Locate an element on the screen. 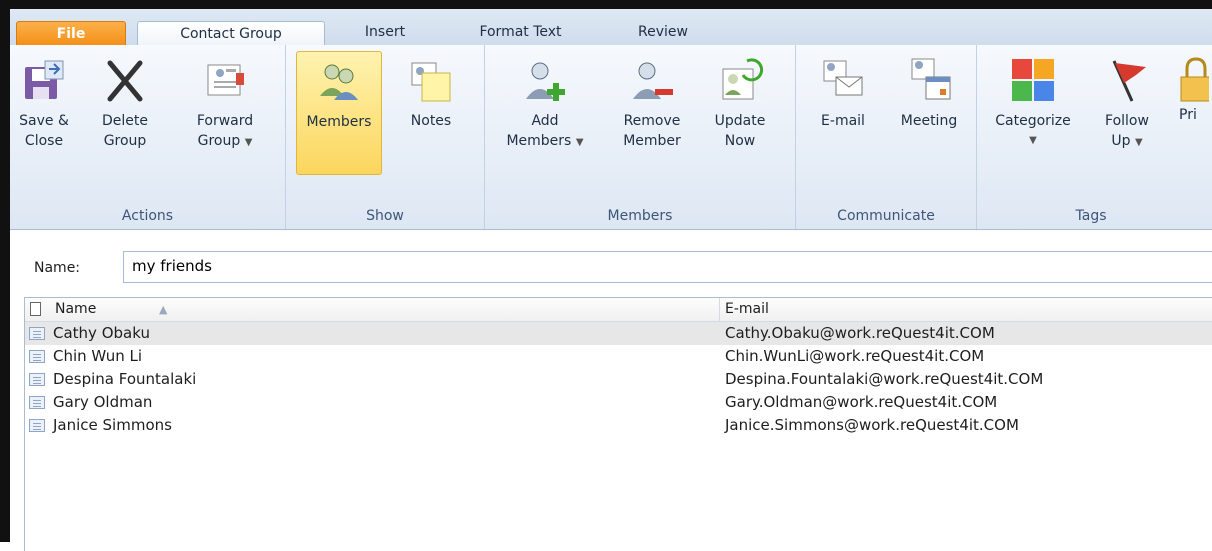 The height and width of the screenshot is (551, 1212). flag-icon is located at coordinates (1129, 81).